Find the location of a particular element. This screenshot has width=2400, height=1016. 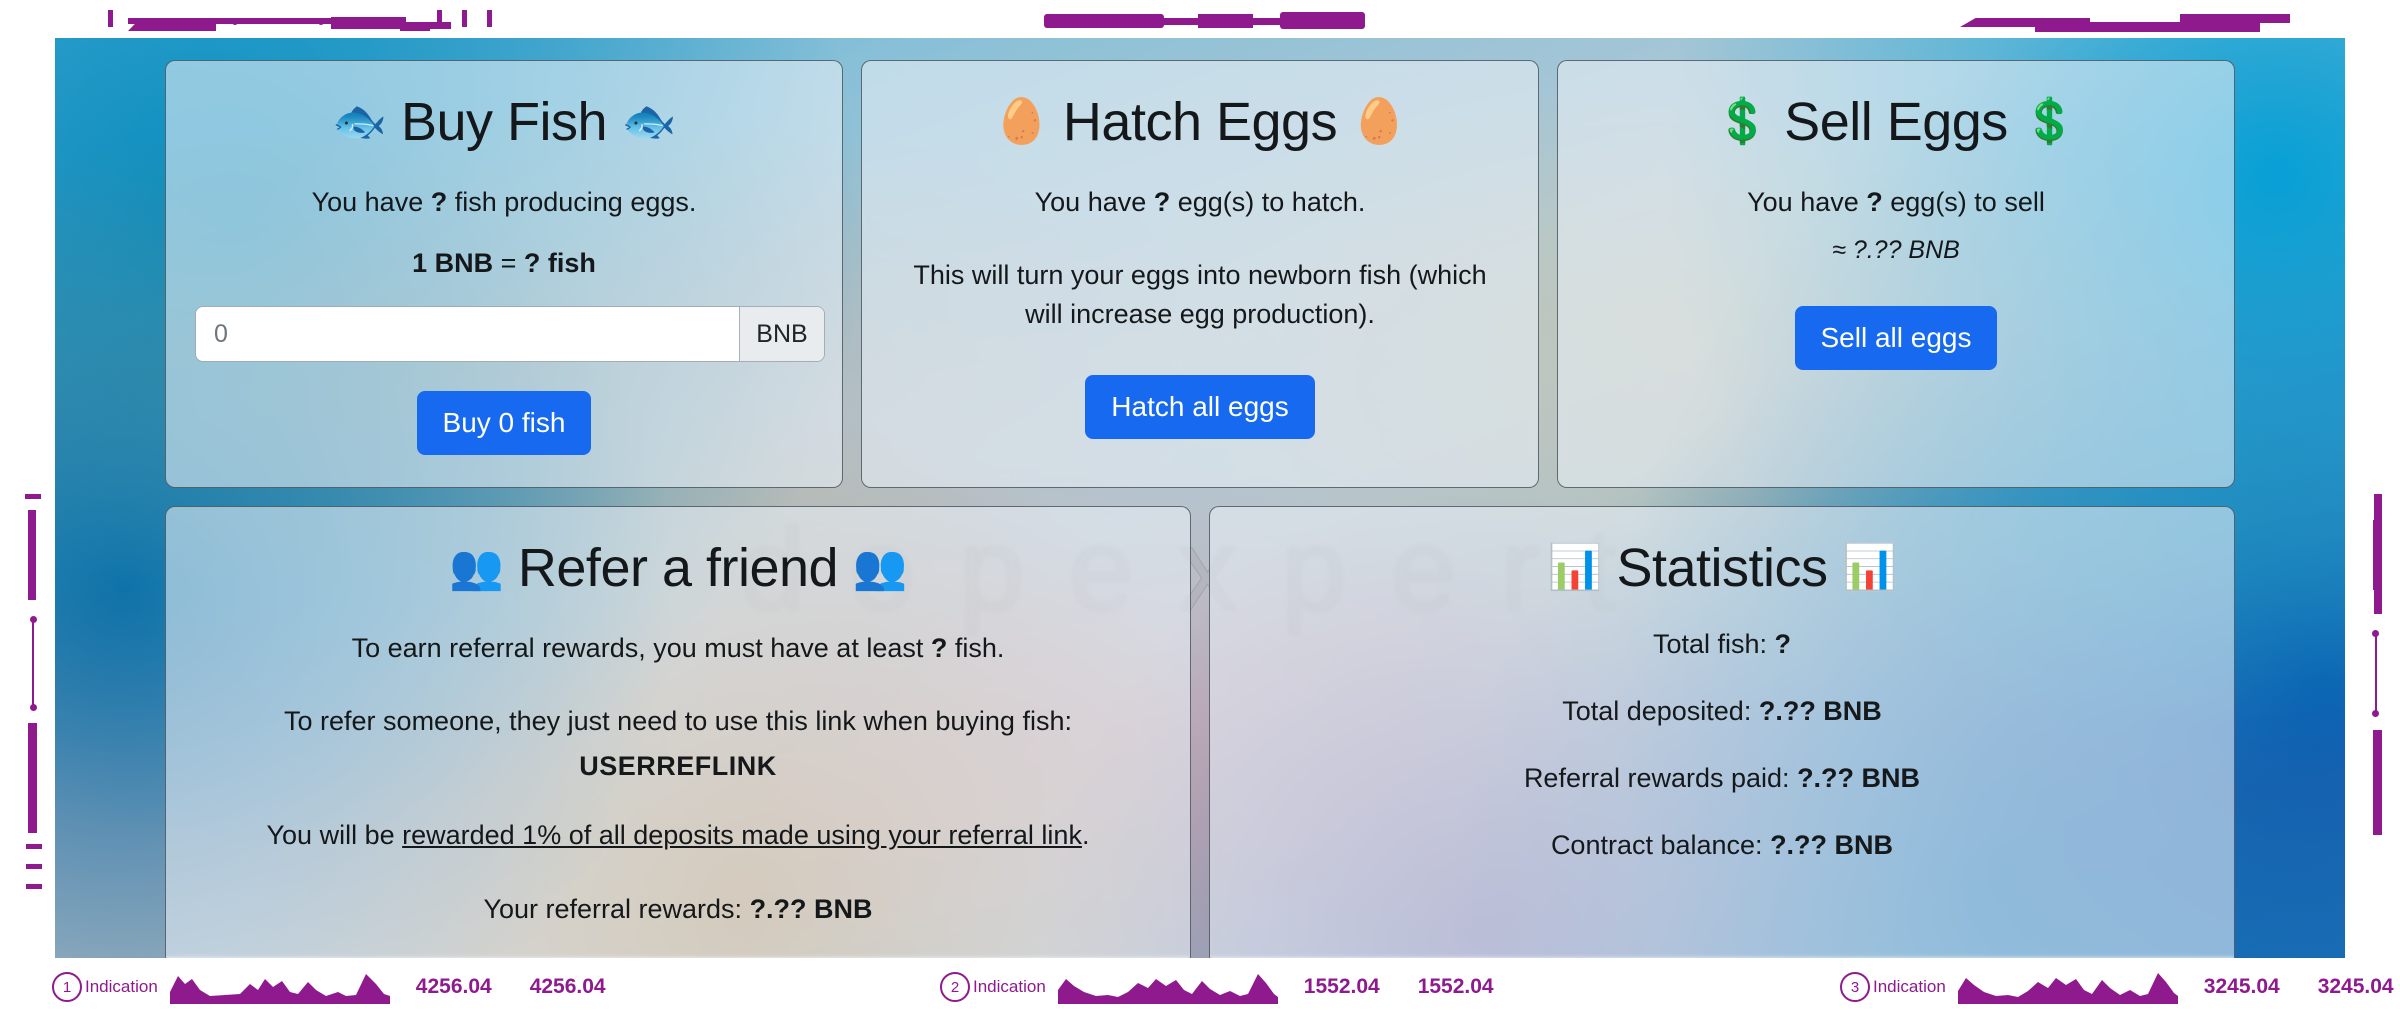

indication-1-label: Indication is located at coordinates (121, 986).